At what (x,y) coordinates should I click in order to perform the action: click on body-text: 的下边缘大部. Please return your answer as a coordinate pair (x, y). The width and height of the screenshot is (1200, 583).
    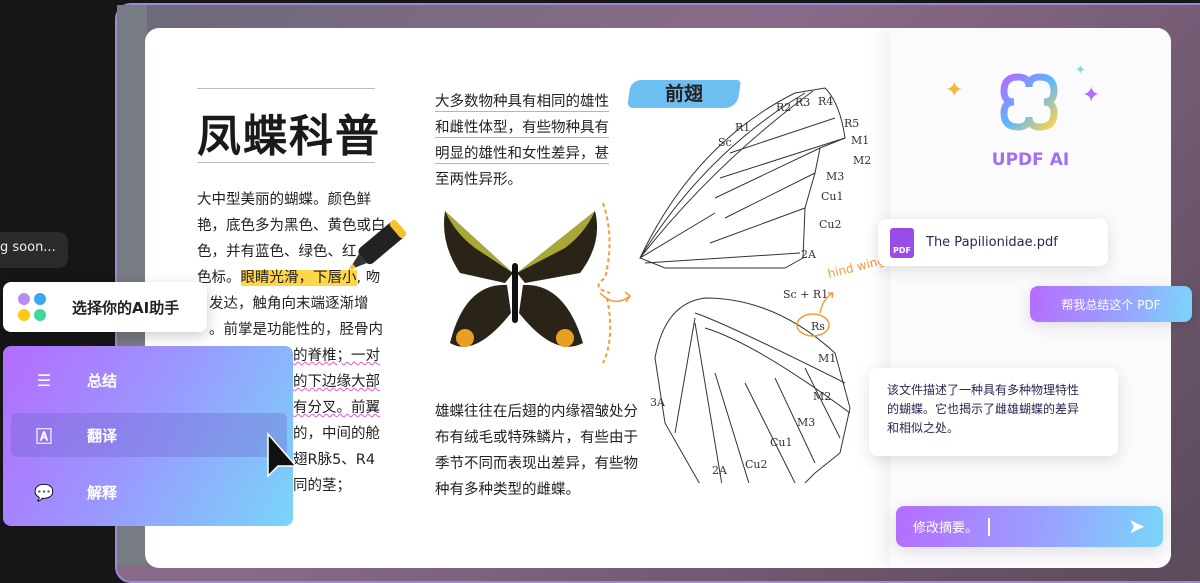
    Looking at the image, I should click on (336, 382).